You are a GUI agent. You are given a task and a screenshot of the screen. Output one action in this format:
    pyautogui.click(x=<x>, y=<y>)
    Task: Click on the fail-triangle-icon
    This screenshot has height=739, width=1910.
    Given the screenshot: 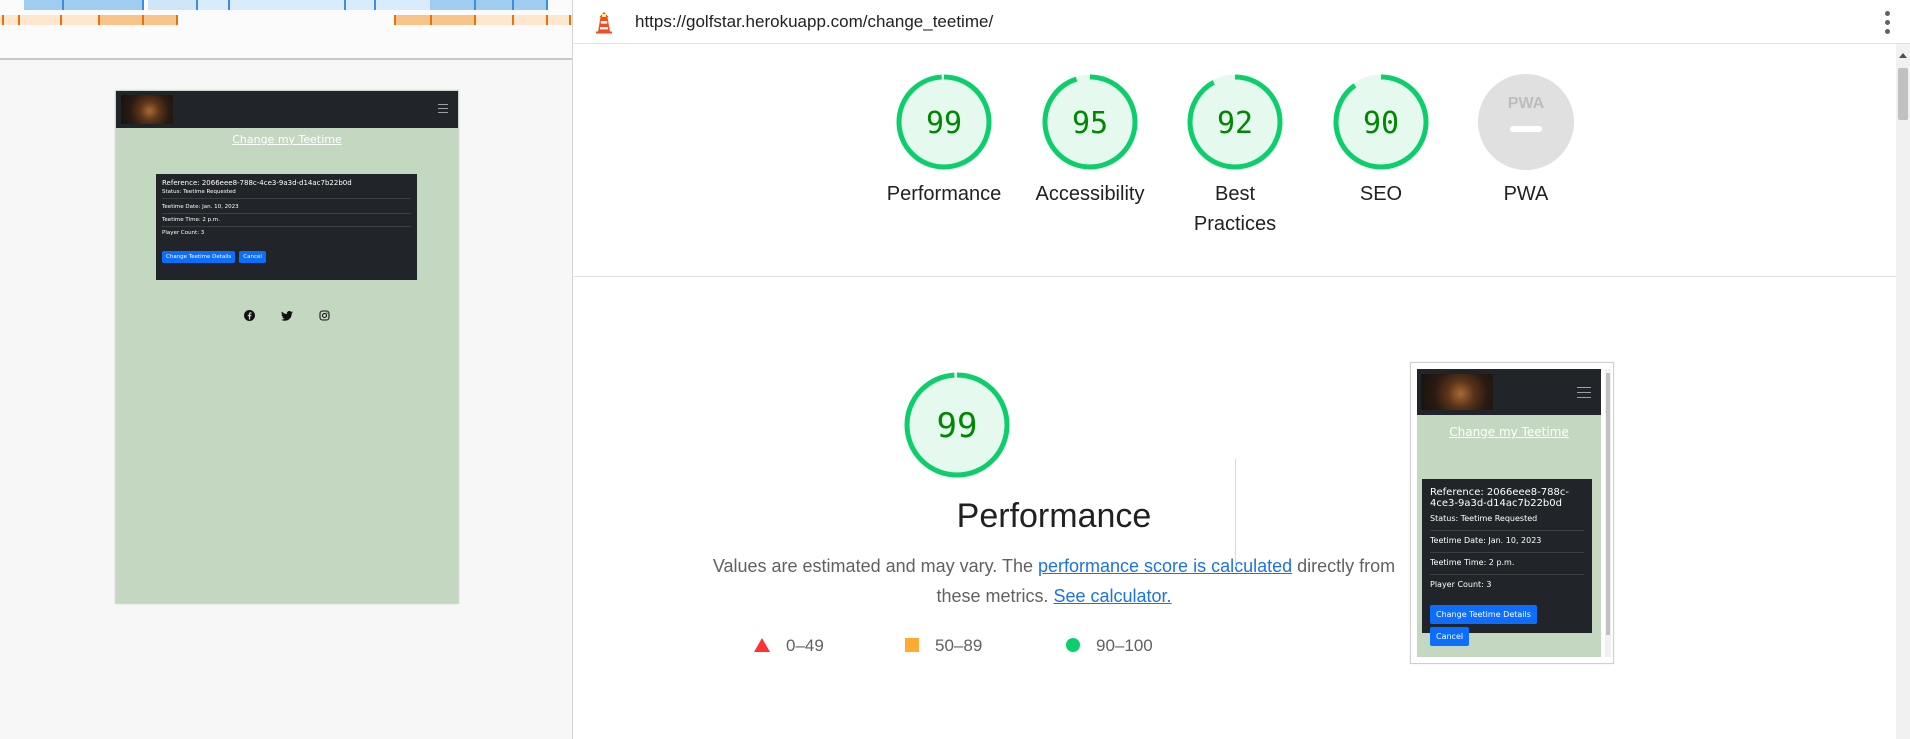 What is the action you would take?
    pyautogui.click(x=762, y=647)
    